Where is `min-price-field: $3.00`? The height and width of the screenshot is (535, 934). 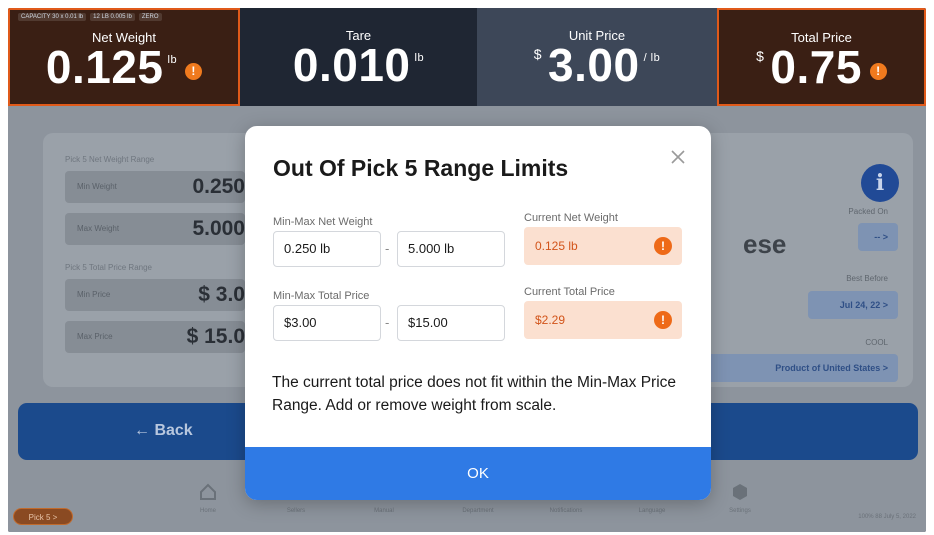 min-price-field: $3.00 is located at coordinates (327, 323).